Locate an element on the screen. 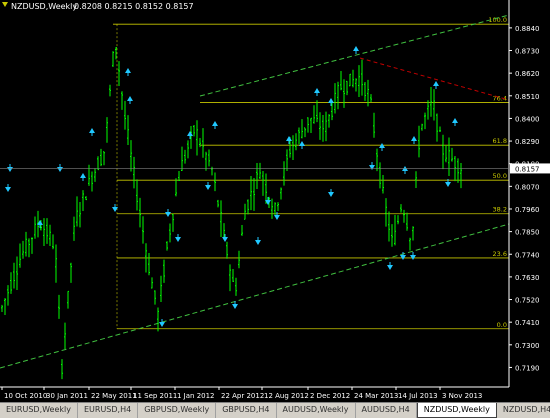 The height and width of the screenshot is (418, 550). price-tick-label: 0.7300 is located at coordinates (527, 346).